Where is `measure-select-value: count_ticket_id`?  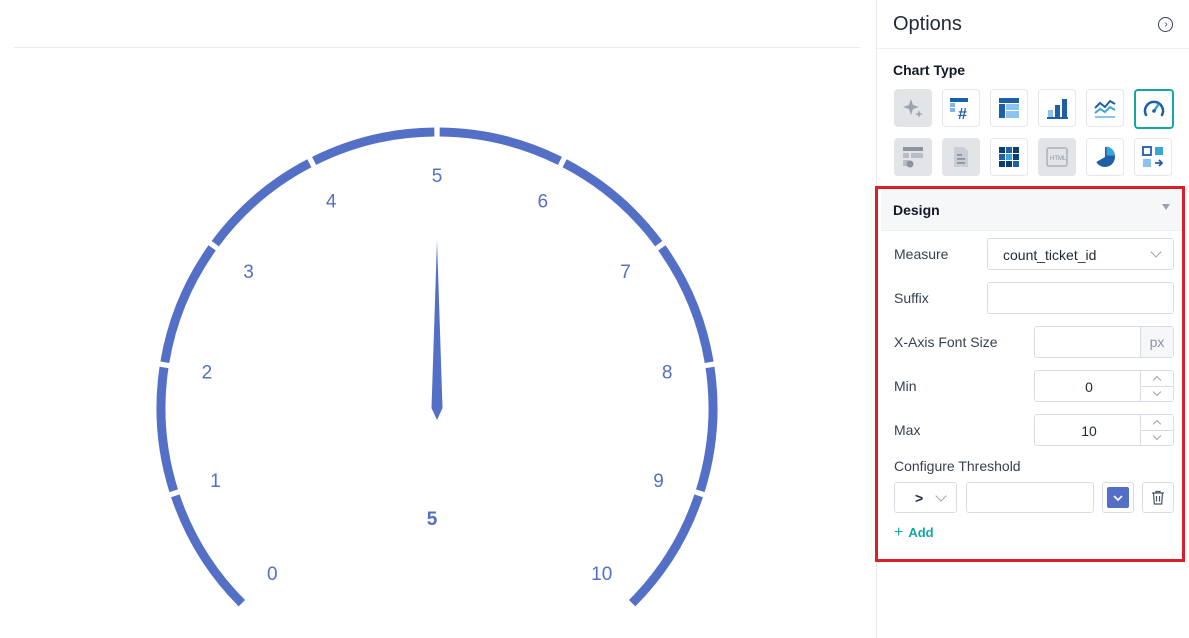 measure-select-value: count_ticket_id is located at coordinates (1050, 255).